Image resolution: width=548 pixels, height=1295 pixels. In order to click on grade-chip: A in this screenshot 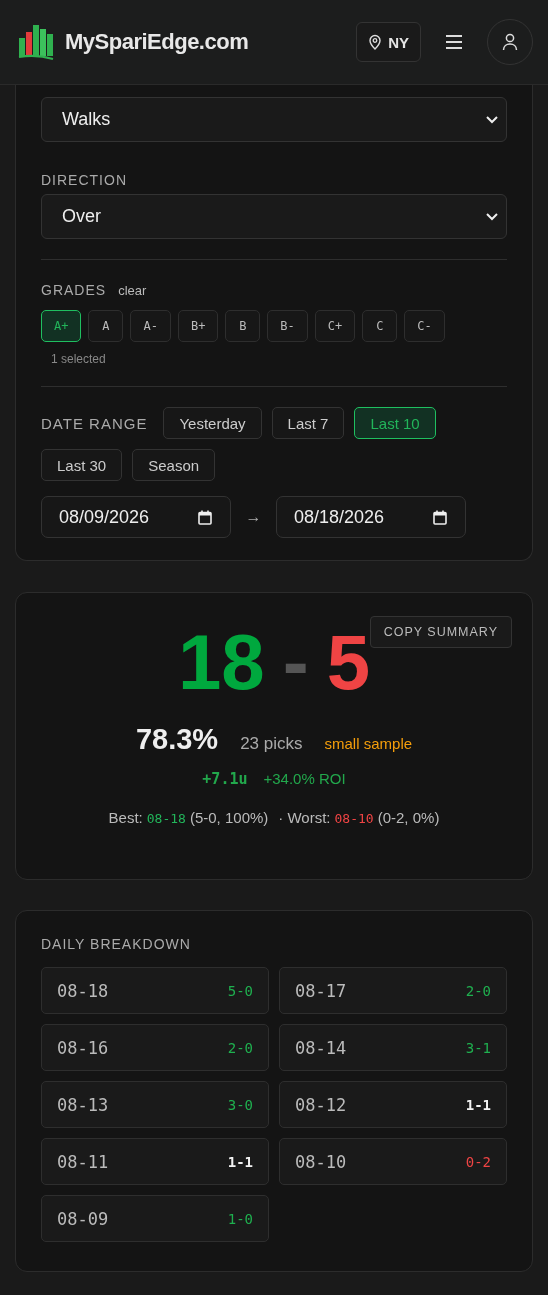, I will do `click(106, 326)`.